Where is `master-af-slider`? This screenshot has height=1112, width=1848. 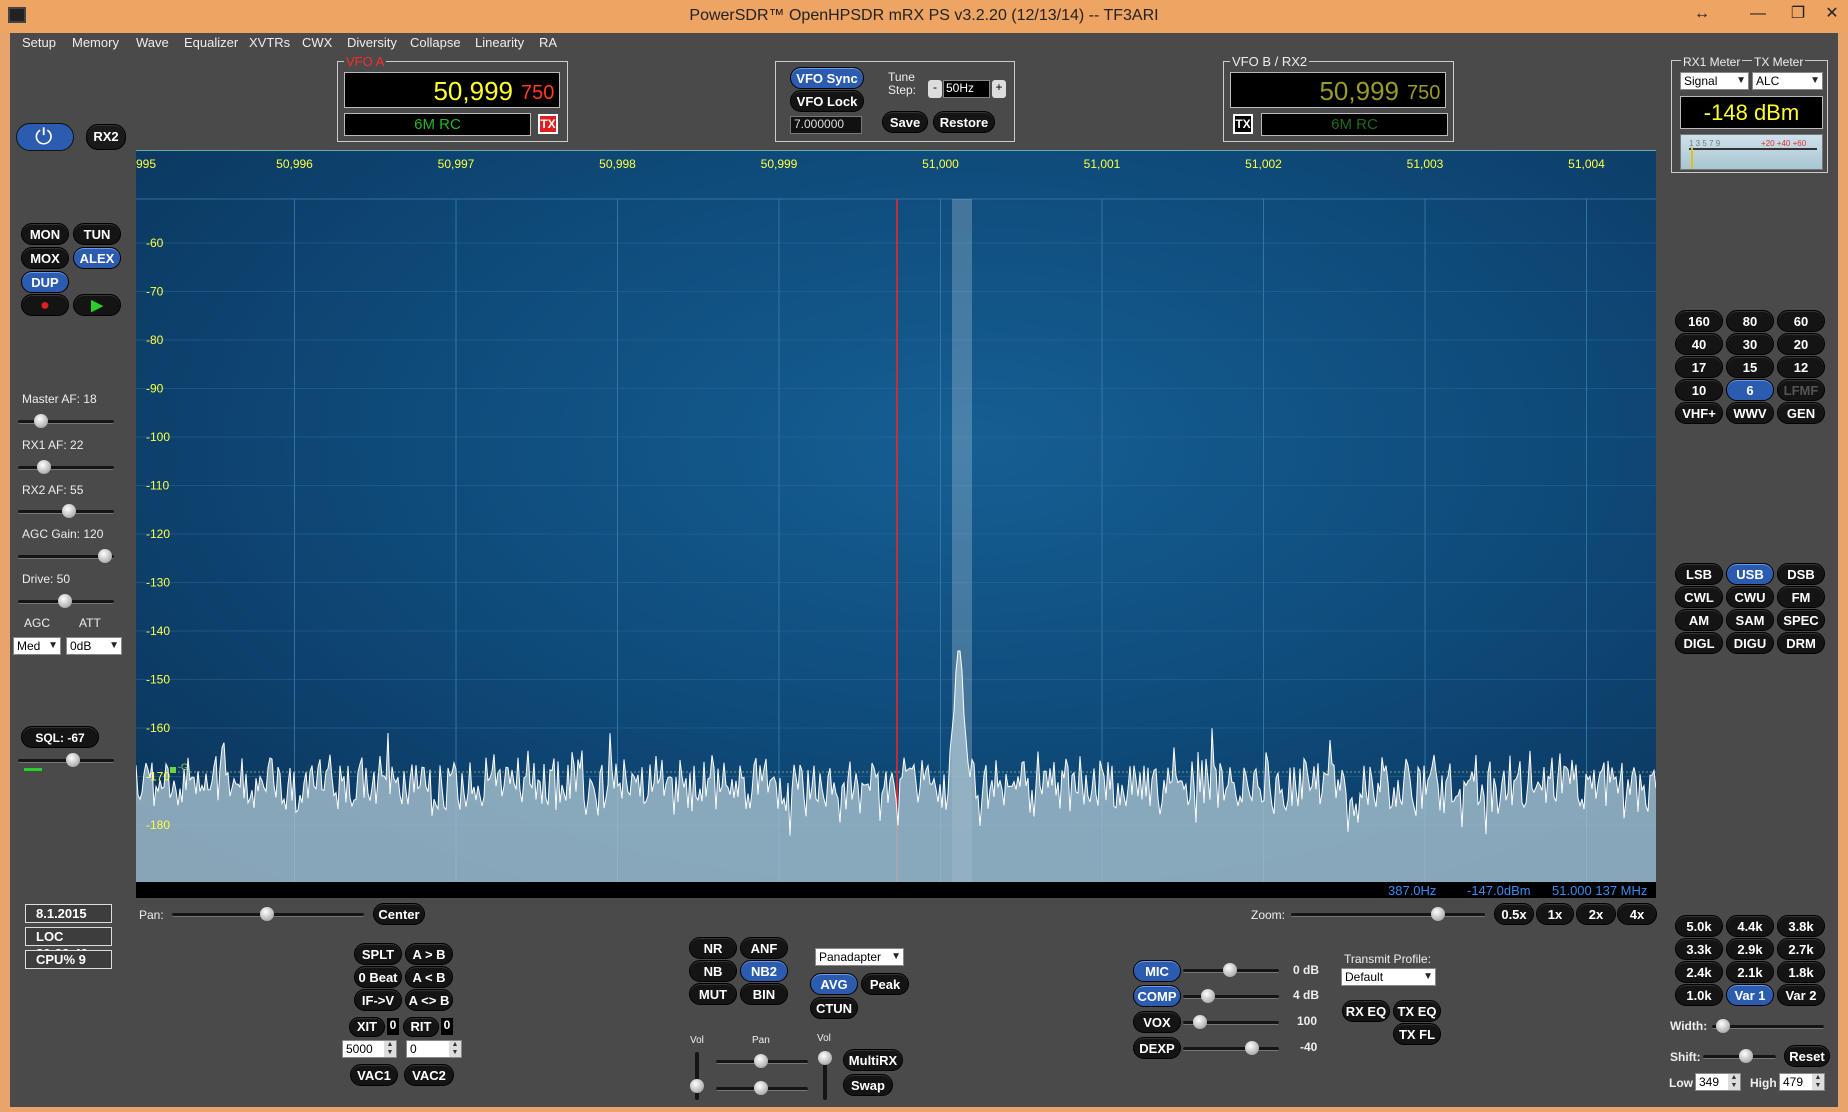 master-af-slider is located at coordinates (66, 421).